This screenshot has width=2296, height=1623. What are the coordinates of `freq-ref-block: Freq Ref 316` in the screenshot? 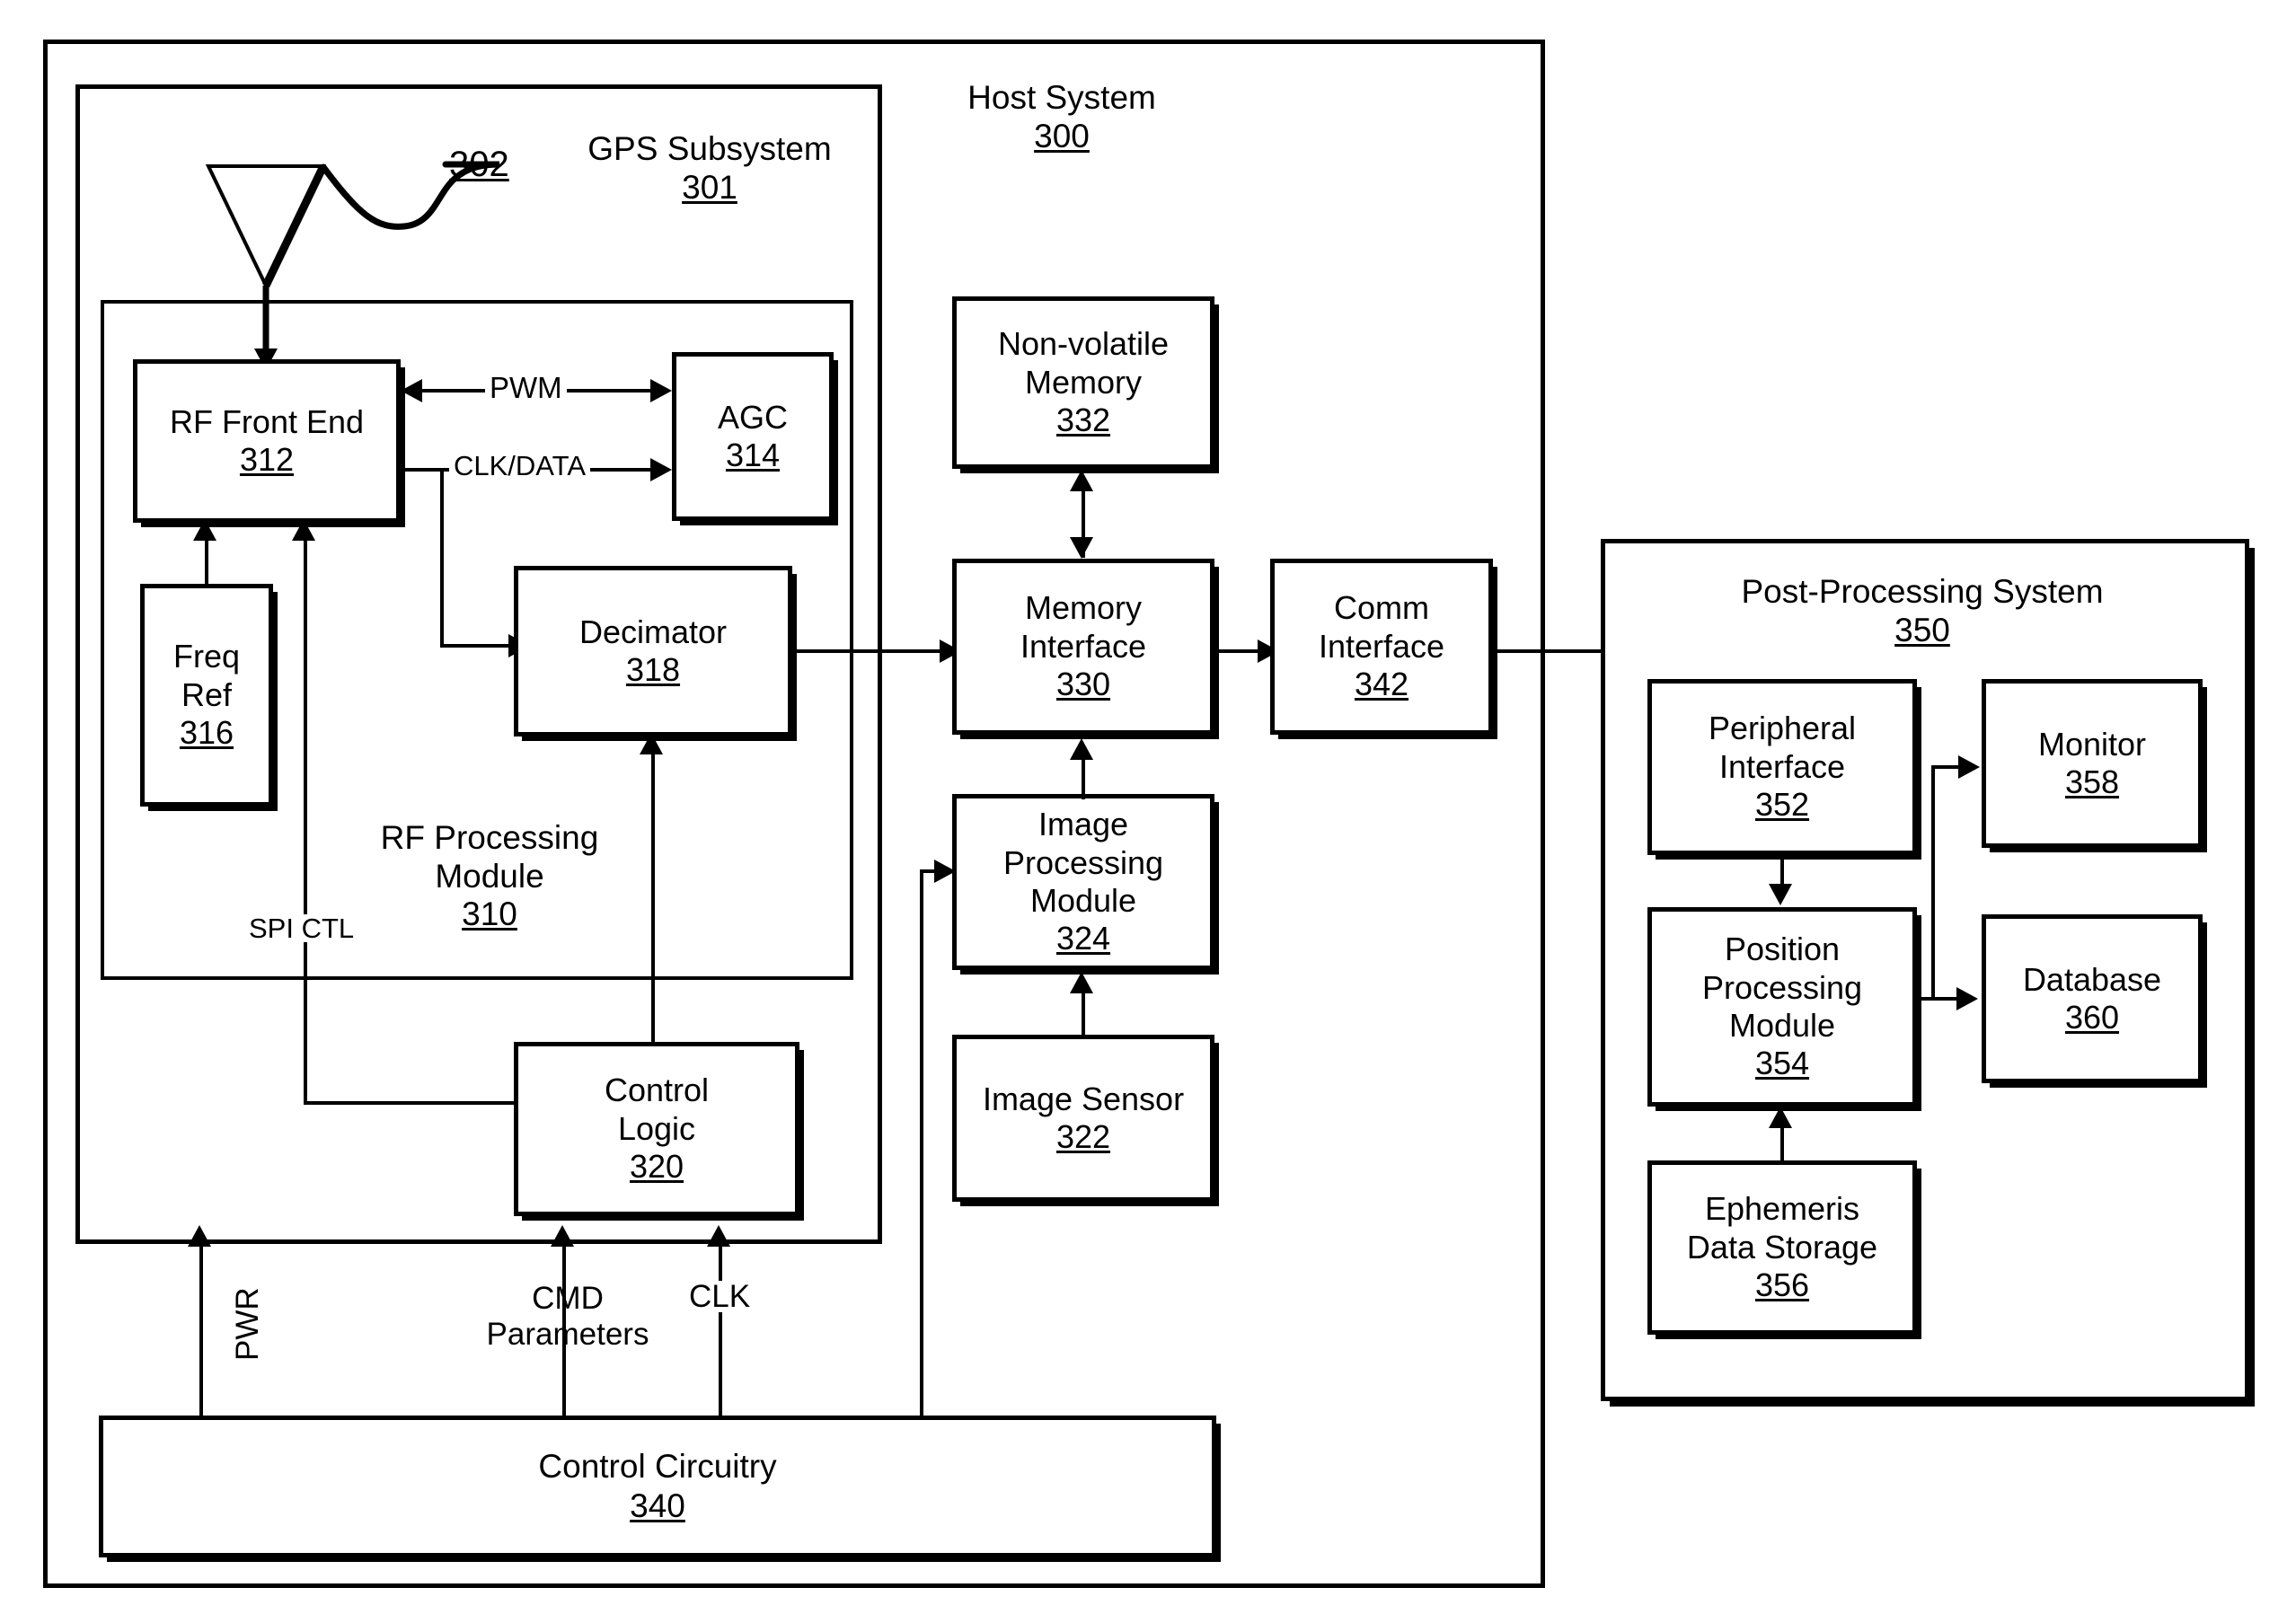 It's located at (206, 695).